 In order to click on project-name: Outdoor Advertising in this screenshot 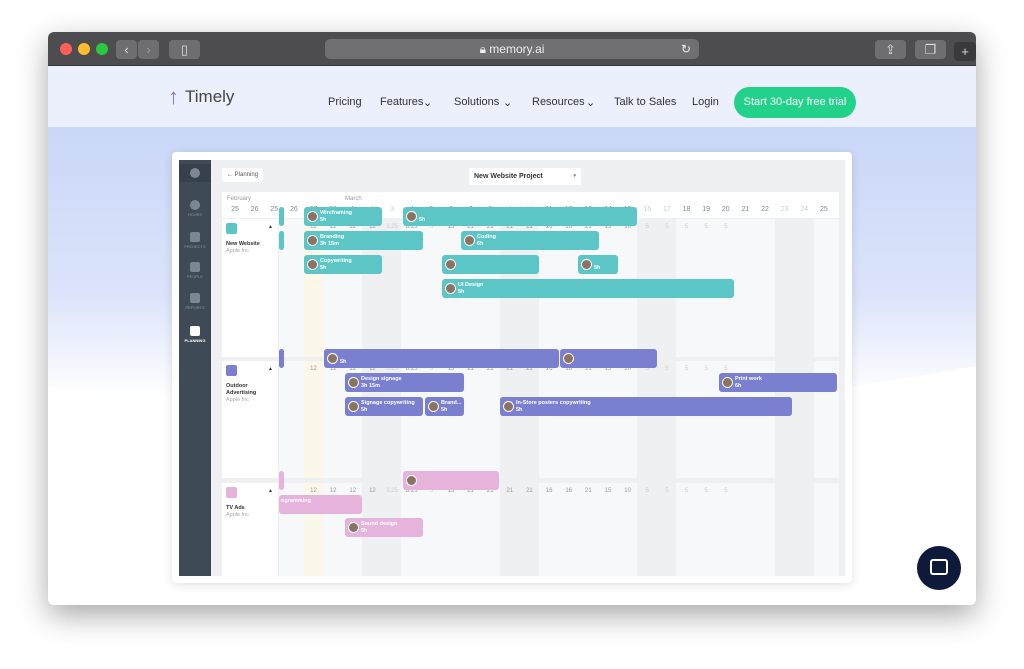, I will do `click(241, 389)`.